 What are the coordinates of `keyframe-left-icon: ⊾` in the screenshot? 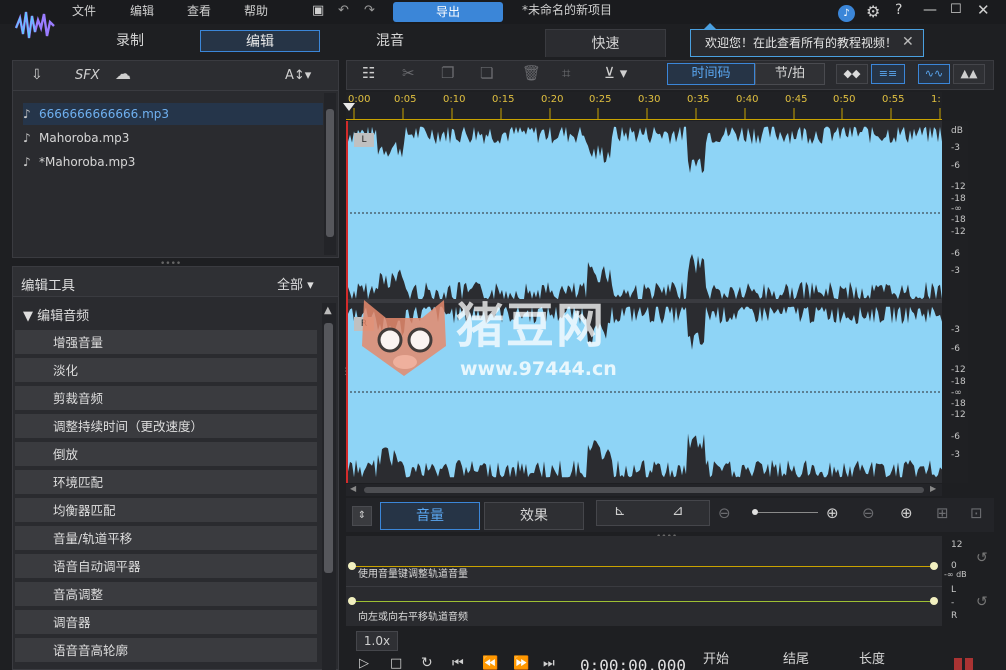 It's located at (620, 511).